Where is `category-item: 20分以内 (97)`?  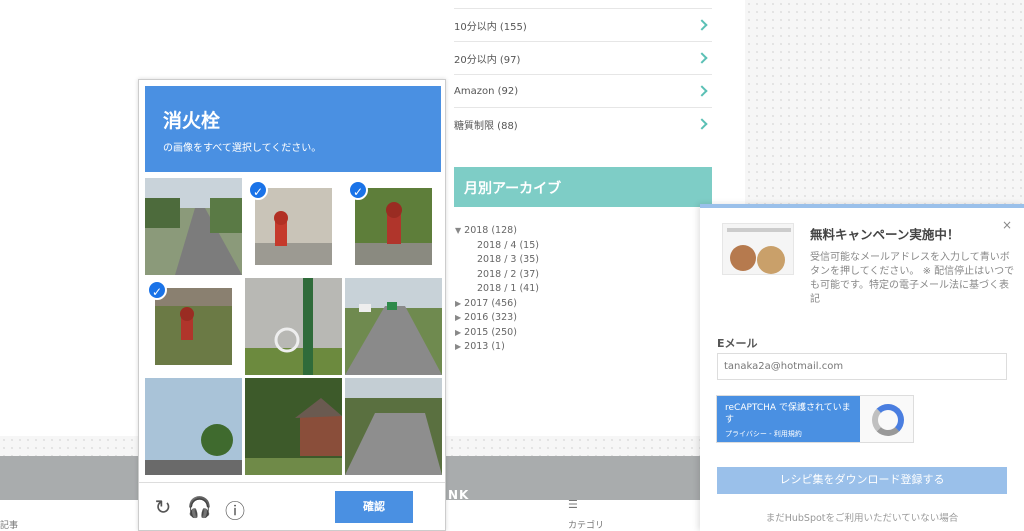
category-item: 20分以内 (97) is located at coordinates (583, 57).